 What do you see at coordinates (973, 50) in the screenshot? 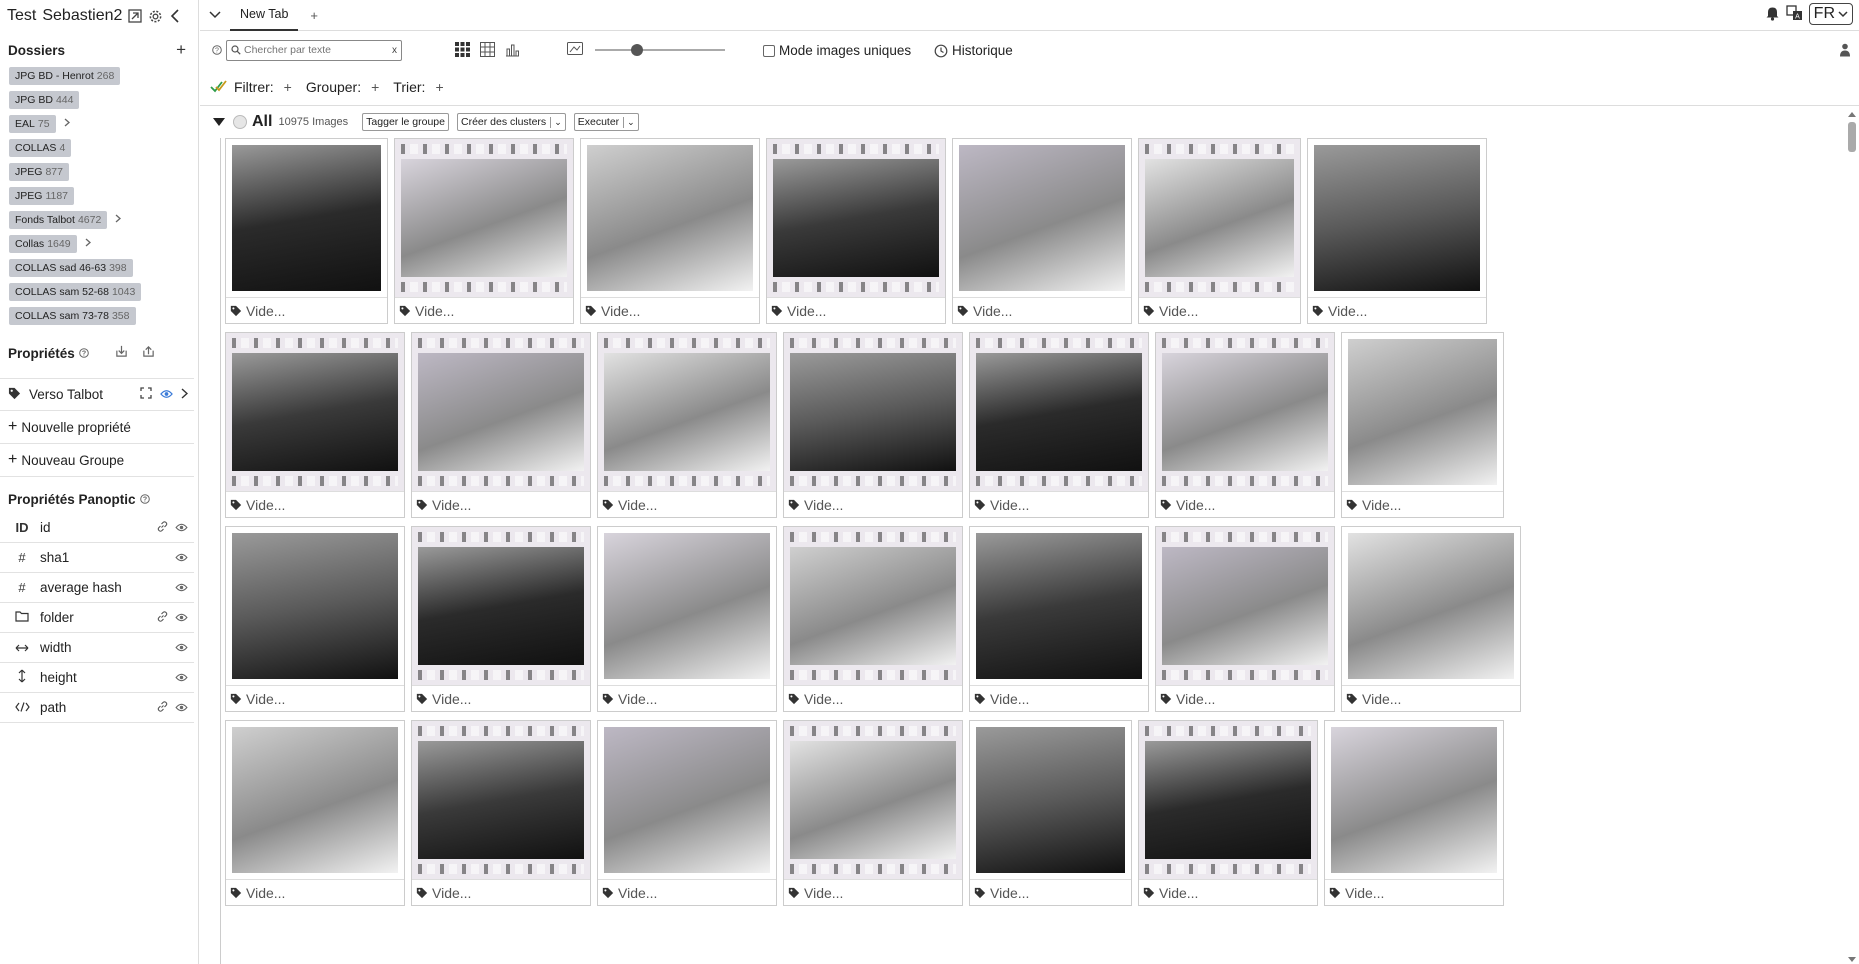
I see `history-button: Historique` at bounding box center [973, 50].